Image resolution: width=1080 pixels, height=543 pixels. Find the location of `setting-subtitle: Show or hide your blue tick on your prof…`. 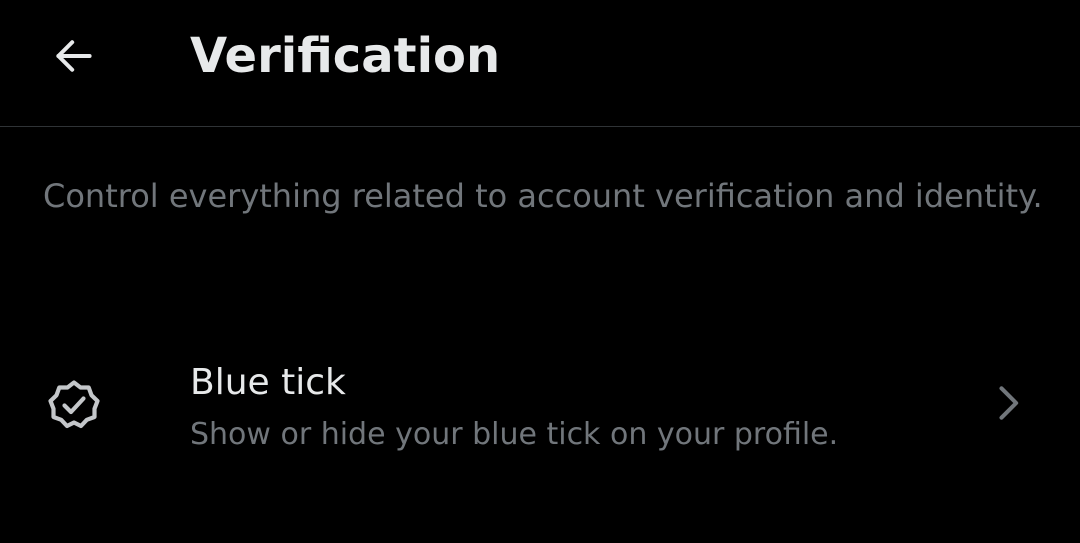

setting-subtitle: Show or hide your blue tick on your prof… is located at coordinates (514, 434).